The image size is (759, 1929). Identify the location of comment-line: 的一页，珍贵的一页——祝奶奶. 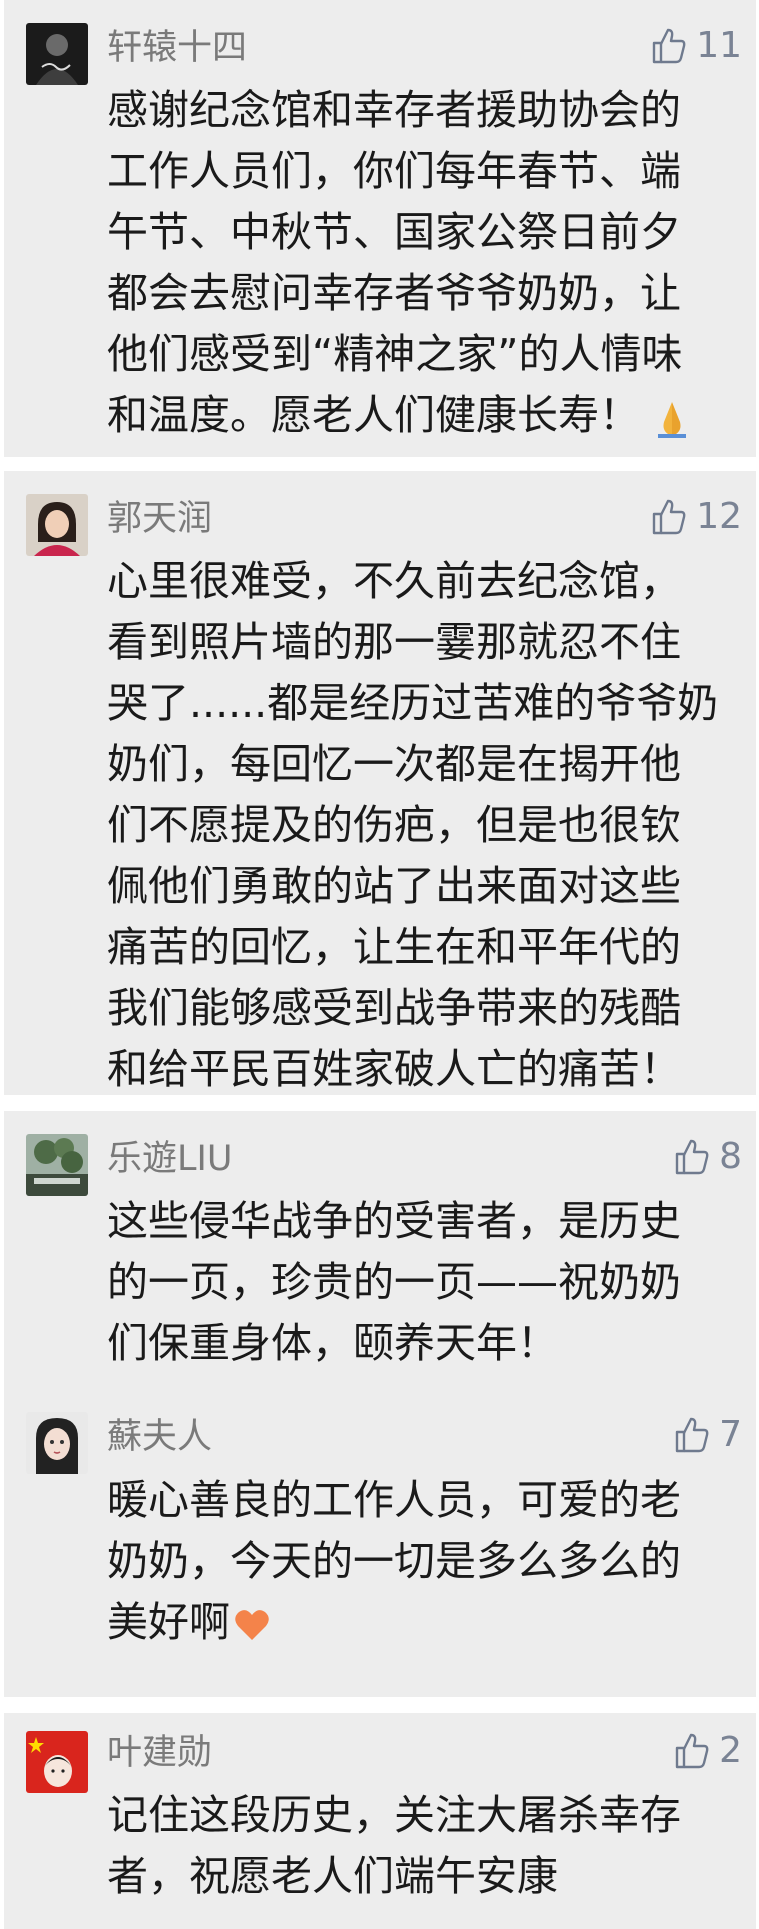
(394, 1282).